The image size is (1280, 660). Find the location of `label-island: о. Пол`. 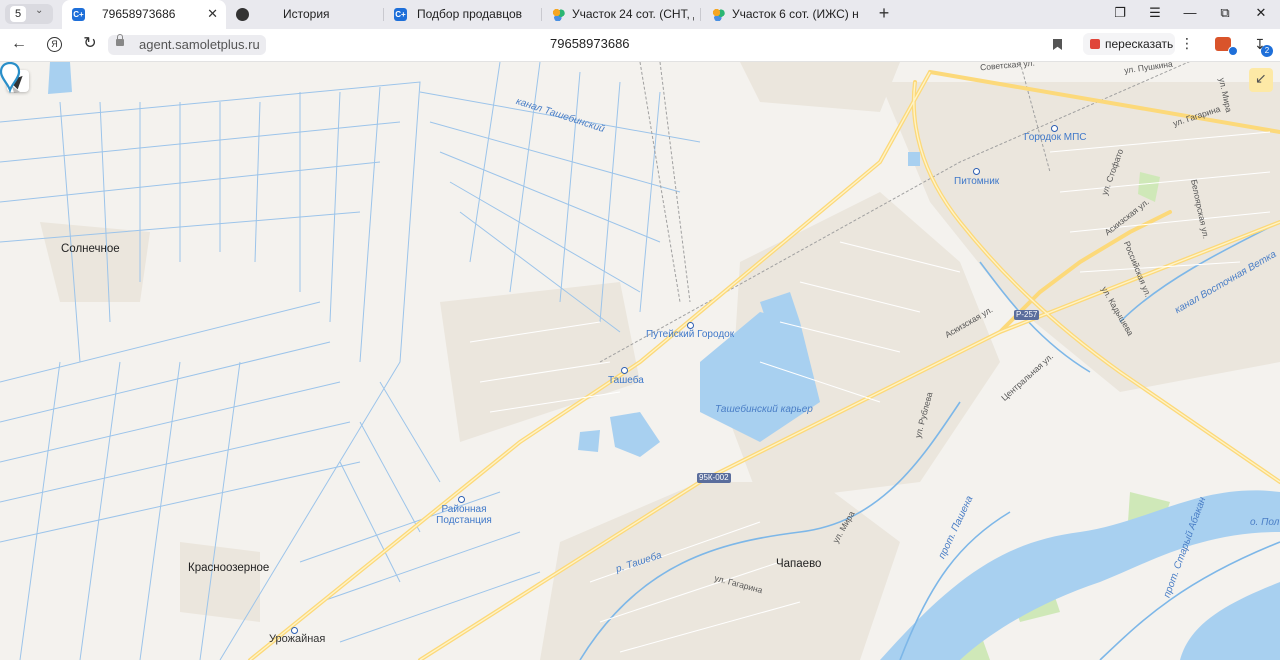

label-island: о. Пол is located at coordinates (1265, 522).